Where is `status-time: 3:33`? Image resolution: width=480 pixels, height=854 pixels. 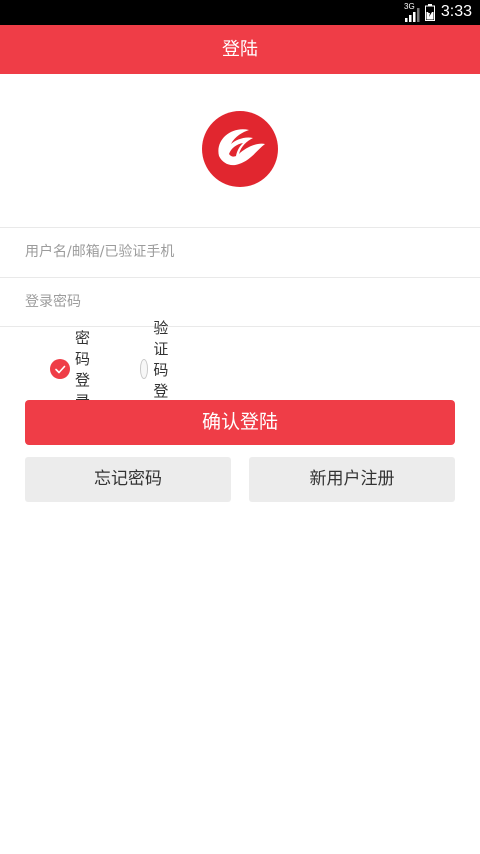
status-time: 3:33 is located at coordinates (456, 11).